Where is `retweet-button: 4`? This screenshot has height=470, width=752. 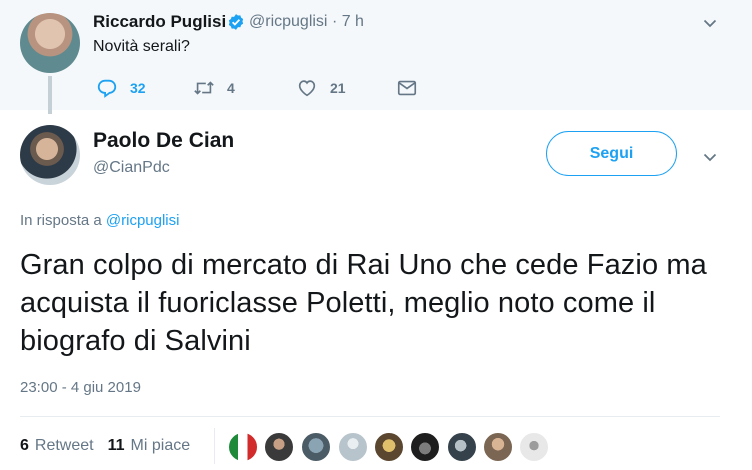 retweet-button: 4 is located at coordinates (214, 88).